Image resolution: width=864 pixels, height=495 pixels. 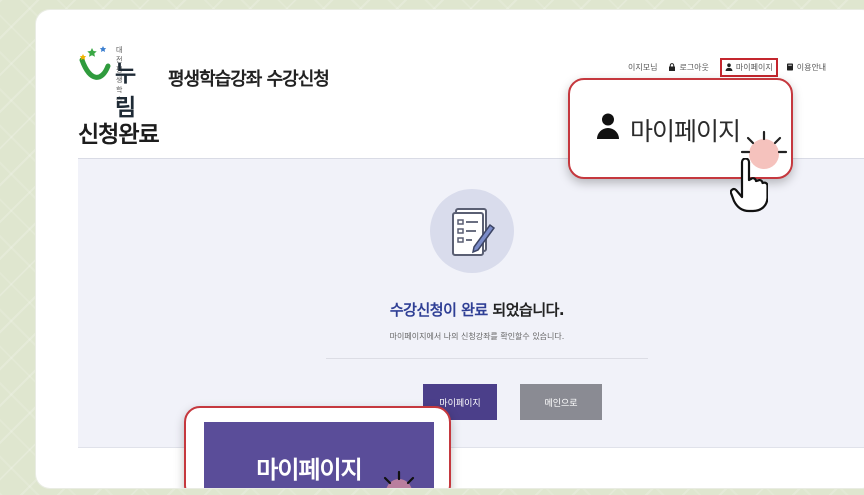 What do you see at coordinates (487, 358) in the screenshot?
I see `divider` at bounding box center [487, 358].